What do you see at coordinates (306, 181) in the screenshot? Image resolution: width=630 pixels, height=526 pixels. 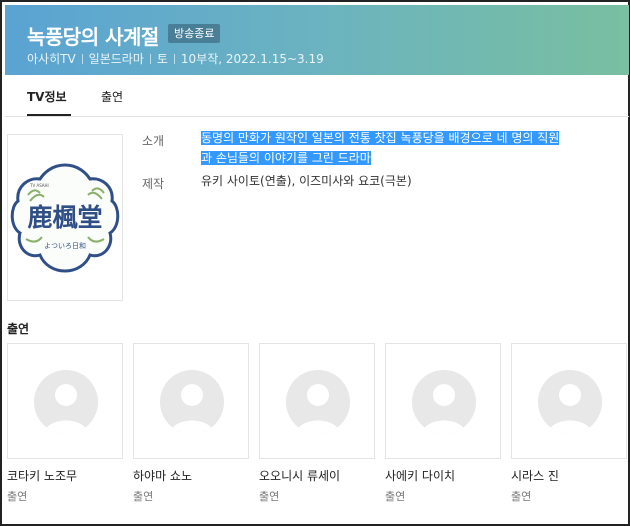 I see `credits-value: 유키 사이토(연출), 이즈미사와 요코(극본)` at bounding box center [306, 181].